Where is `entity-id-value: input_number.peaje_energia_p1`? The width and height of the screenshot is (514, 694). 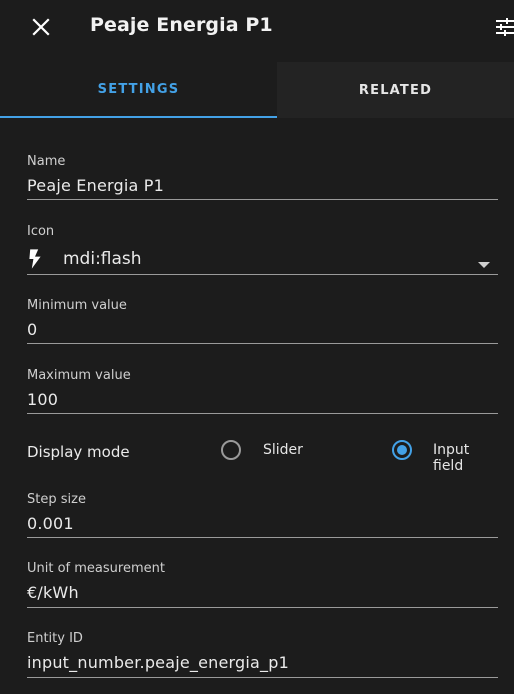
entity-id-value: input_number.peaje_energia_p1 is located at coordinates (158, 662).